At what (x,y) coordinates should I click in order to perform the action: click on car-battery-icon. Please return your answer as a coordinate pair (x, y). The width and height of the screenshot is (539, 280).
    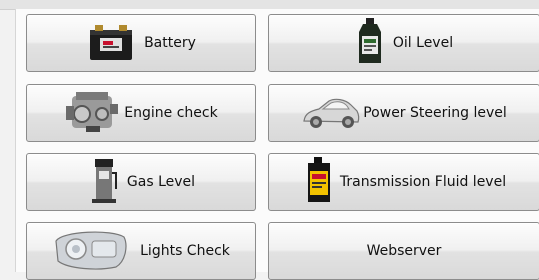
    Looking at the image, I should click on (111, 43).